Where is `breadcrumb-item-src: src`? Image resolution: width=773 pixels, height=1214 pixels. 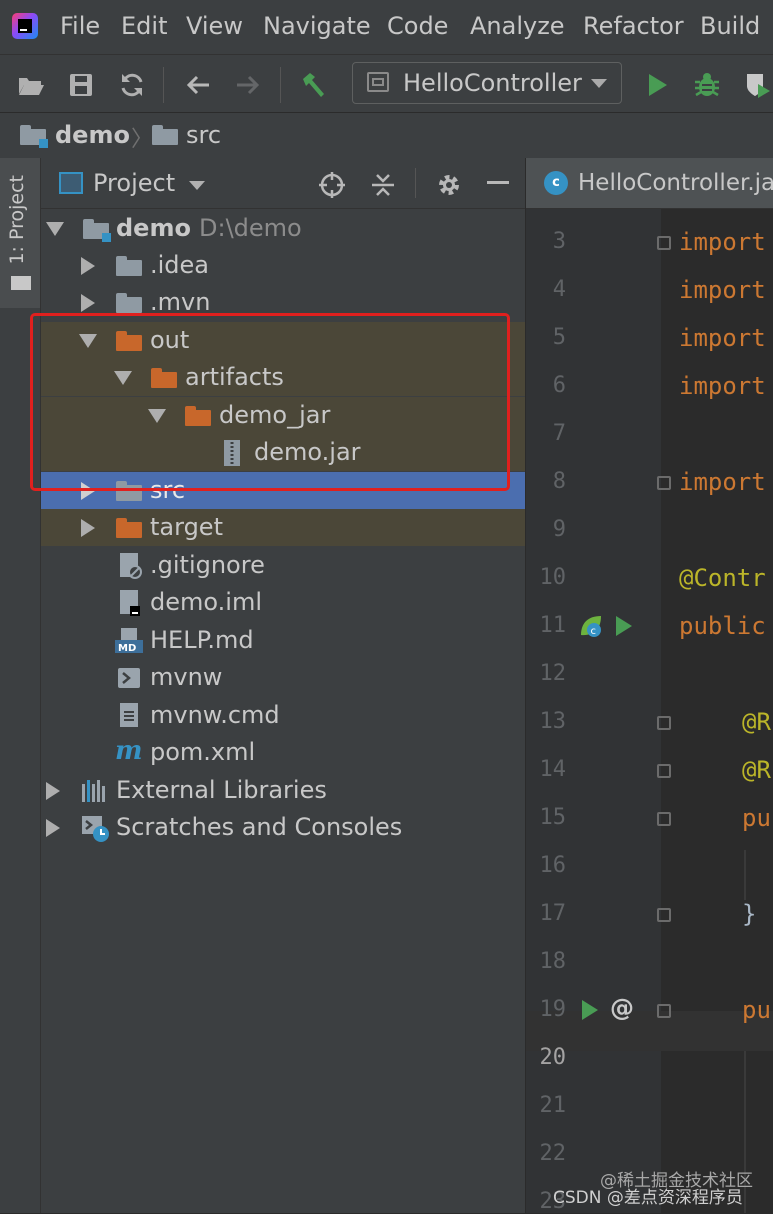 breadcrumb-item-src: src is located at coordinates (203, 135).